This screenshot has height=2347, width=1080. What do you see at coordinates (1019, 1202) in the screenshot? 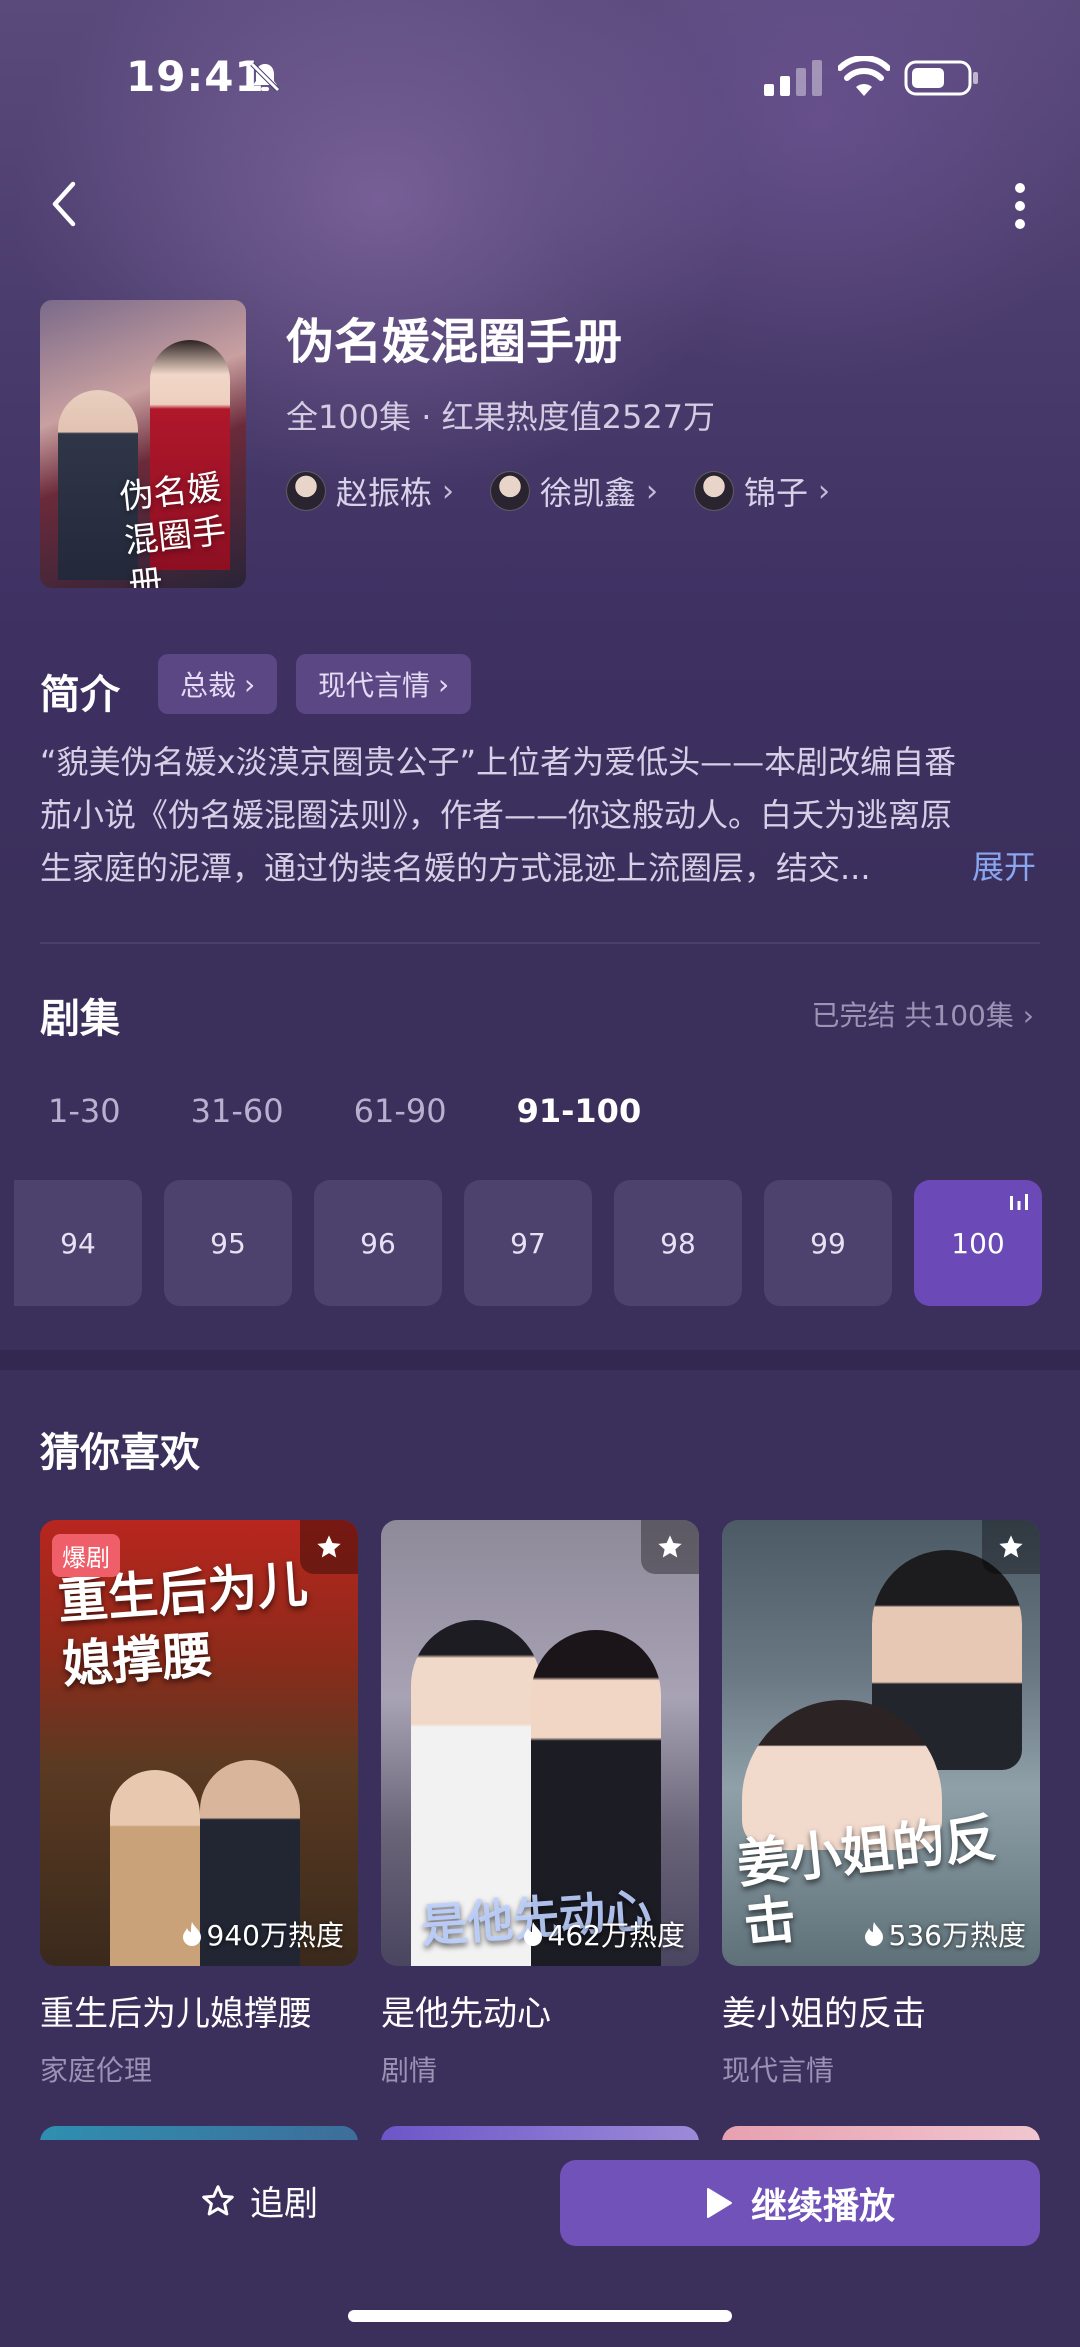
I see `now-playing-icon` at bounding box center [1019, 1202].